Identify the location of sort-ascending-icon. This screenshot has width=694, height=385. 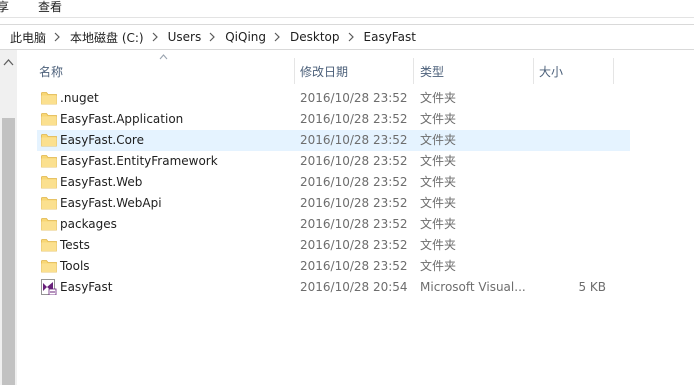
(163, 57).